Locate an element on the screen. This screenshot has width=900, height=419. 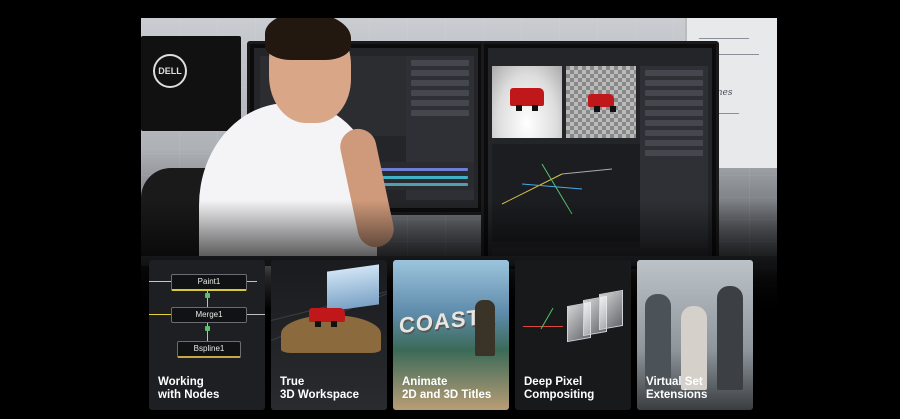
card-animate-titles: COASTA Animate 2D and 3D Titles is located at coordinates (451, 335).